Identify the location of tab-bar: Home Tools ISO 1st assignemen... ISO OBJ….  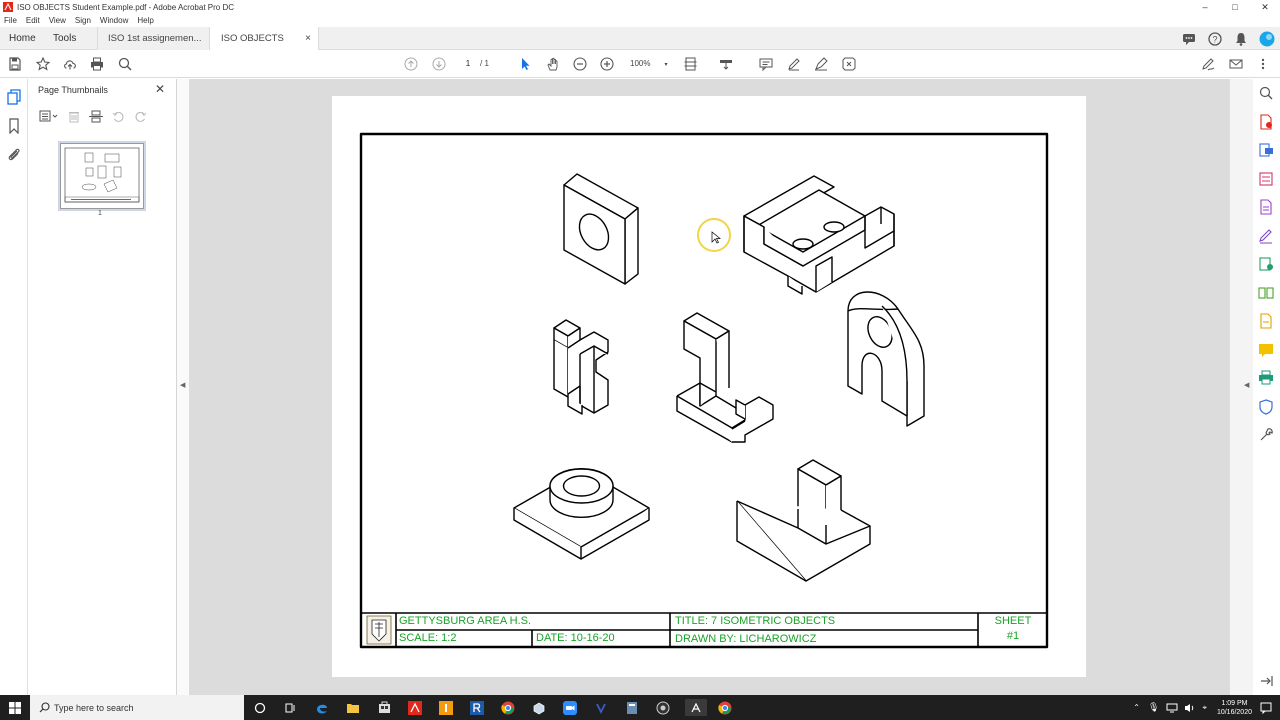
(640, 47).